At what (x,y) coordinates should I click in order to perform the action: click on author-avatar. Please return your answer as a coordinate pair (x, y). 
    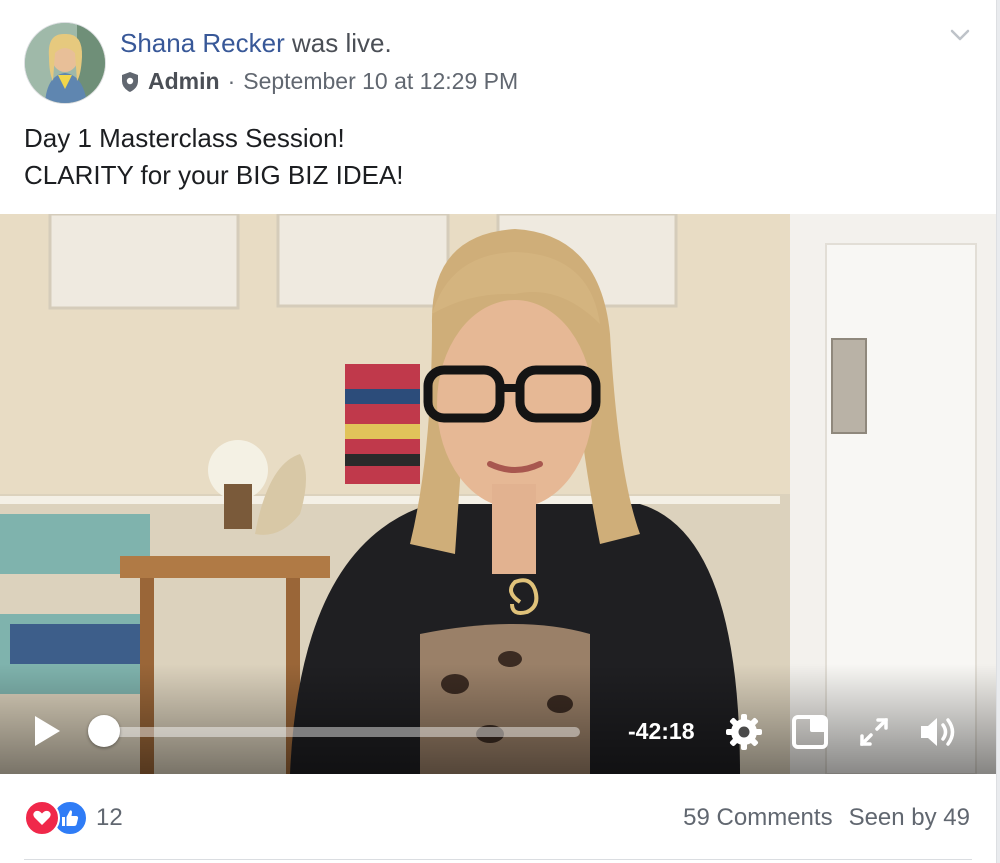
    Looking at the image, I should click on (65, 63).